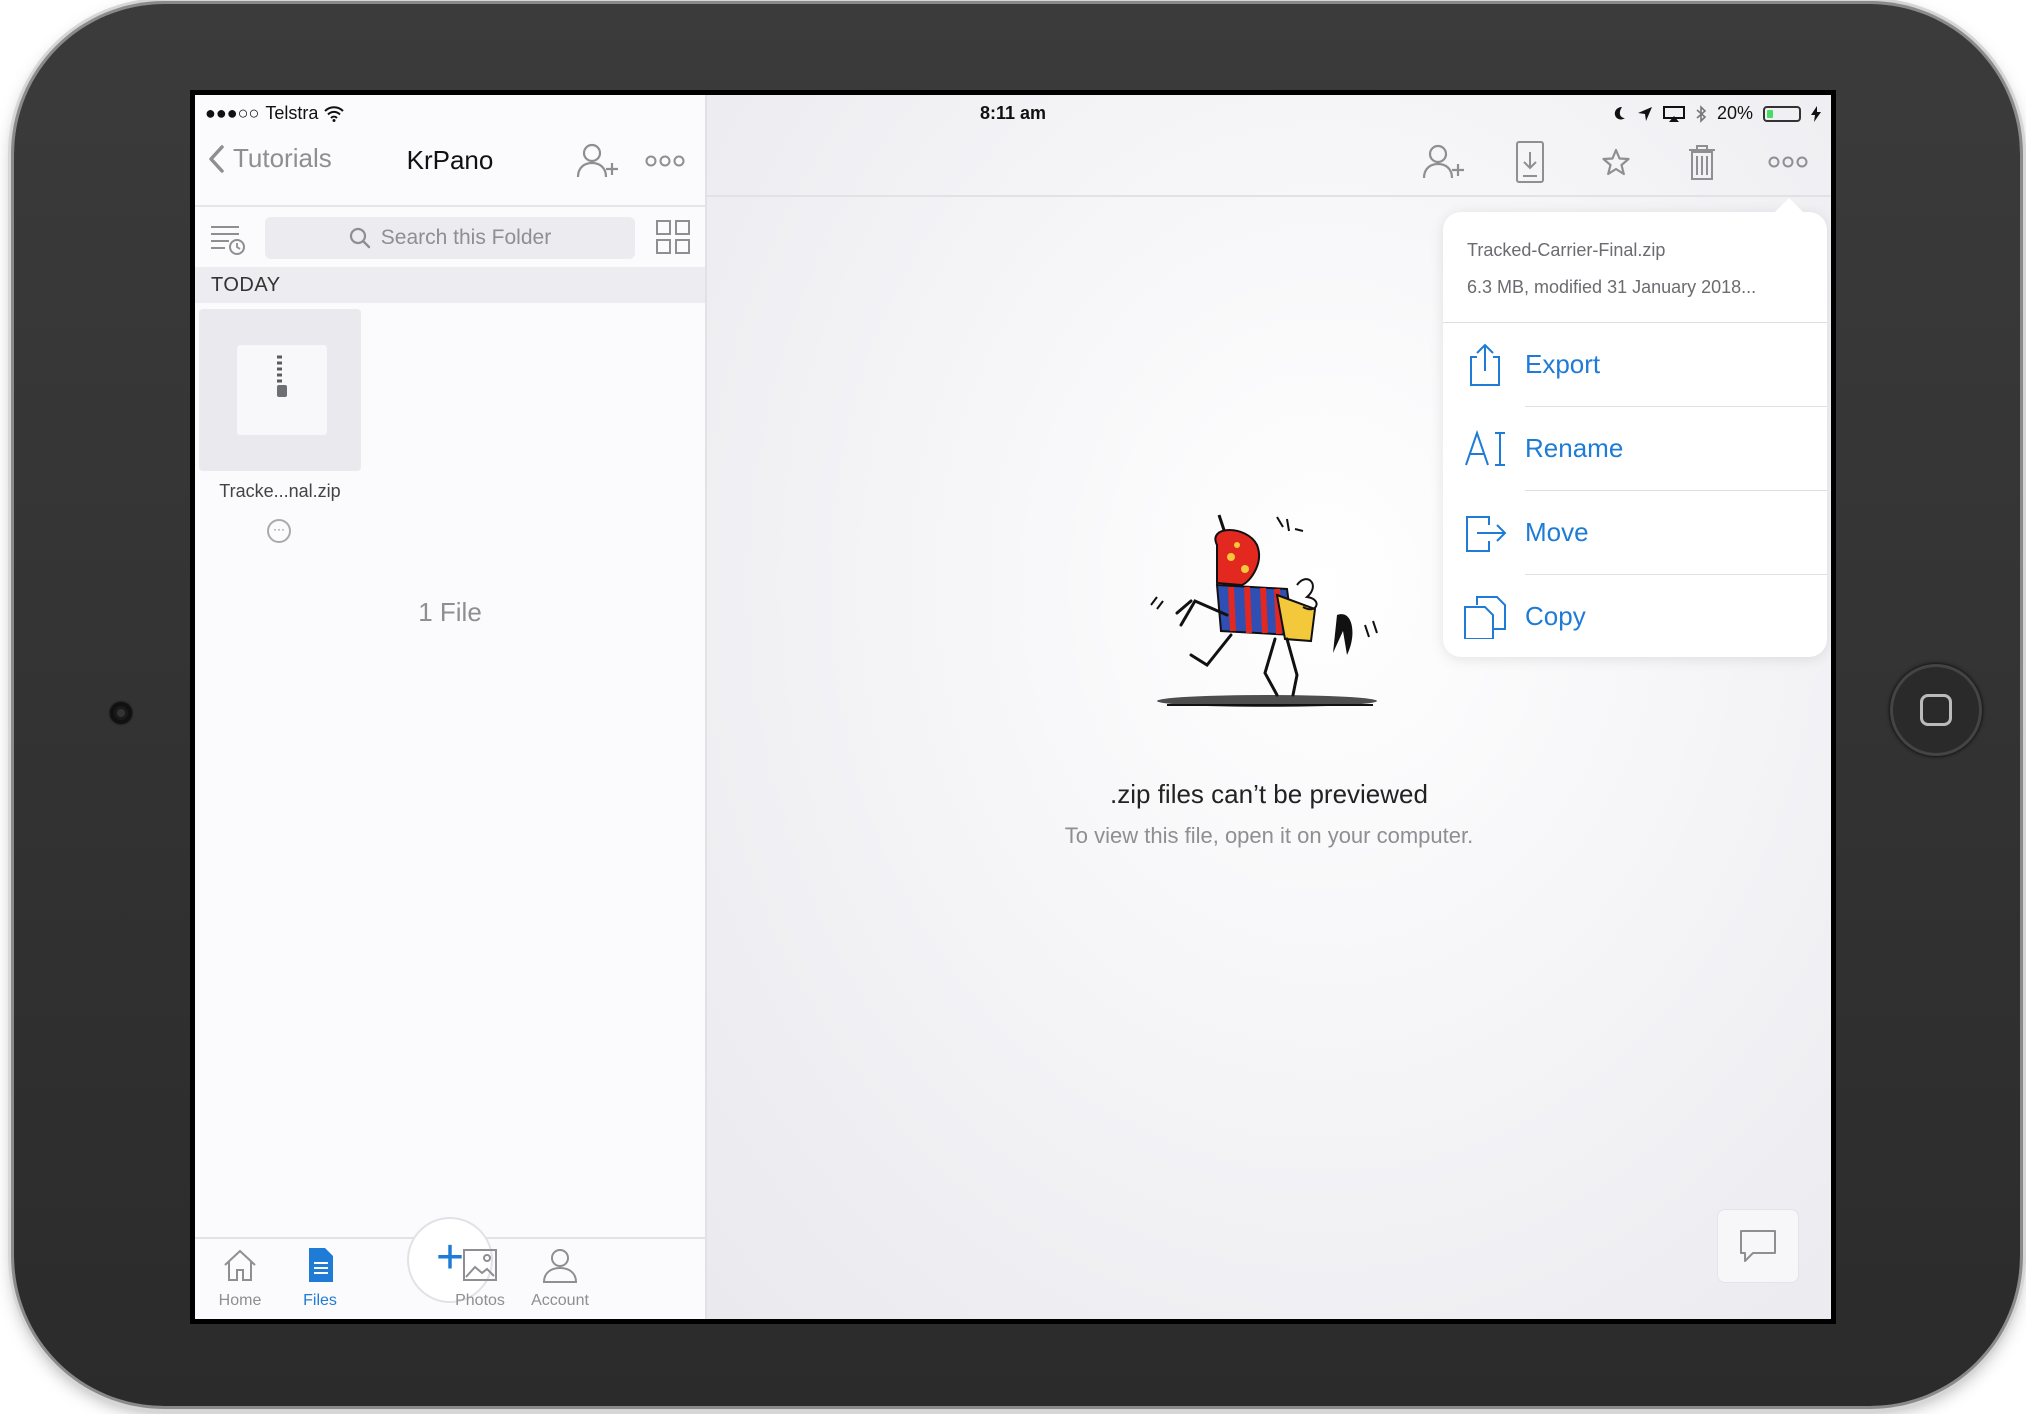 This screenshot has width=2026, height=1414. I want to click on tab-photos-label: Photos, so click(480, 1300).